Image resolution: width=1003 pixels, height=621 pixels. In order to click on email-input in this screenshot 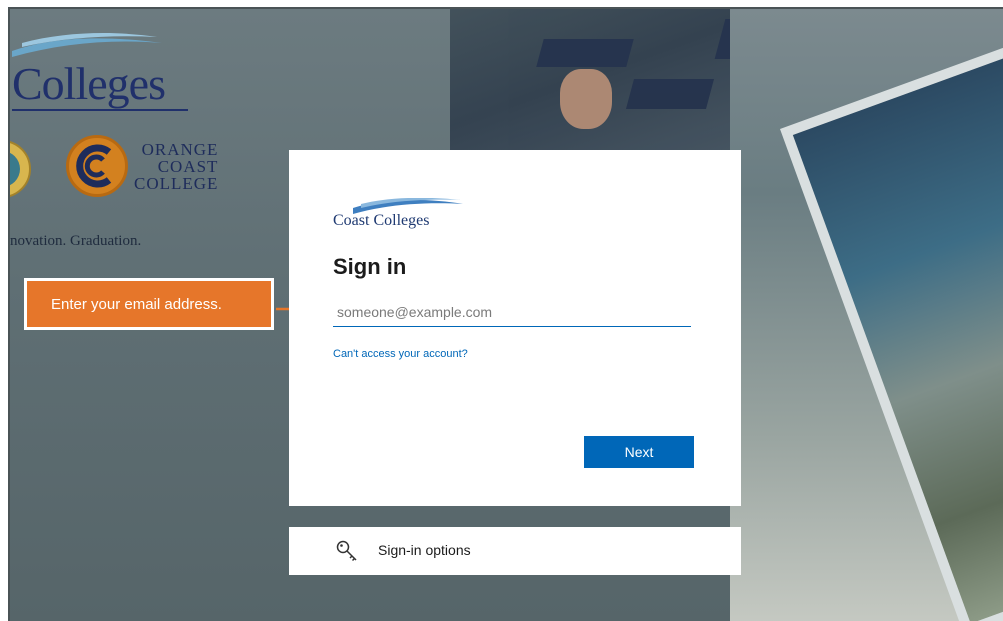, I will do `click(512, 312)`.